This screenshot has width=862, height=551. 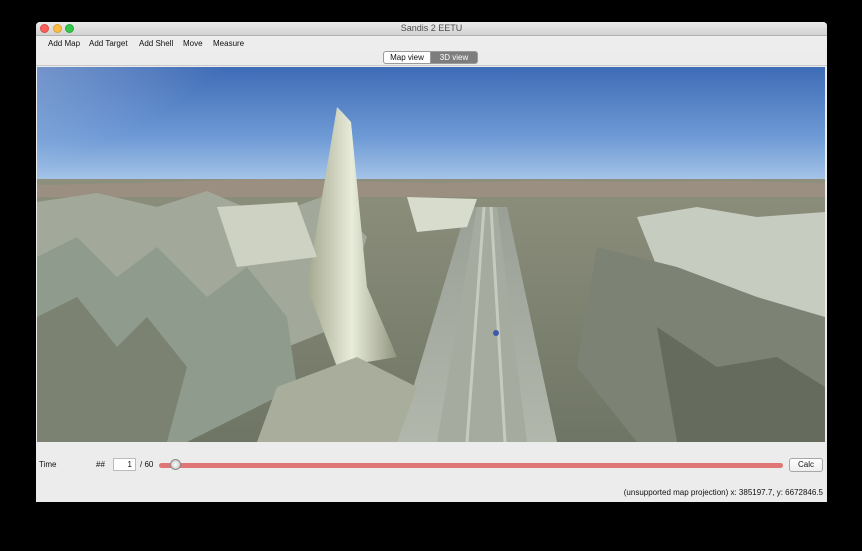 I want to click on frame-total: / 60, so click(x=147, y=464).